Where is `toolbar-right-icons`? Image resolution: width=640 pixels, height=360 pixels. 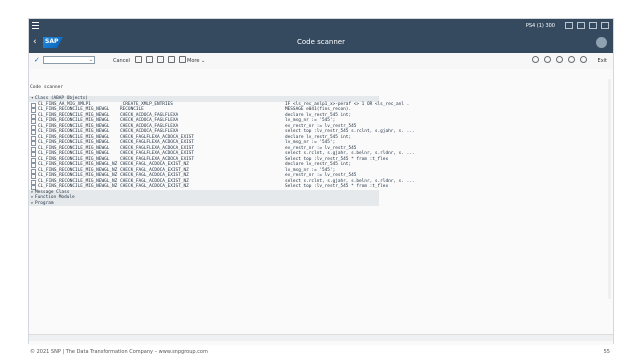 toolbar-right-icons is located at coordinates (559, 59).